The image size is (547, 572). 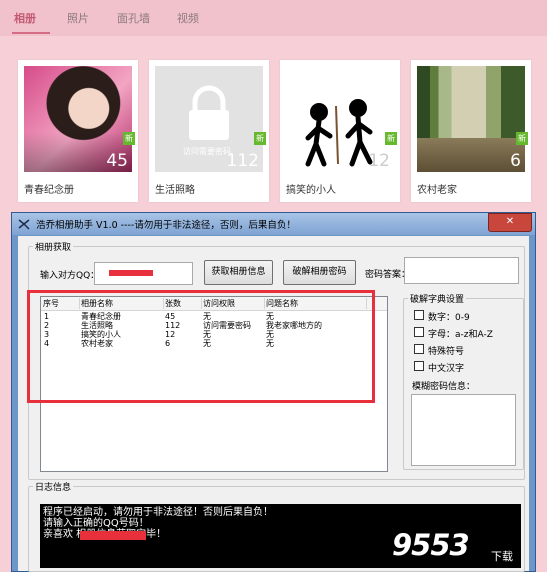 I want to click on chinese-checkbox, so click(x=419, y=366).